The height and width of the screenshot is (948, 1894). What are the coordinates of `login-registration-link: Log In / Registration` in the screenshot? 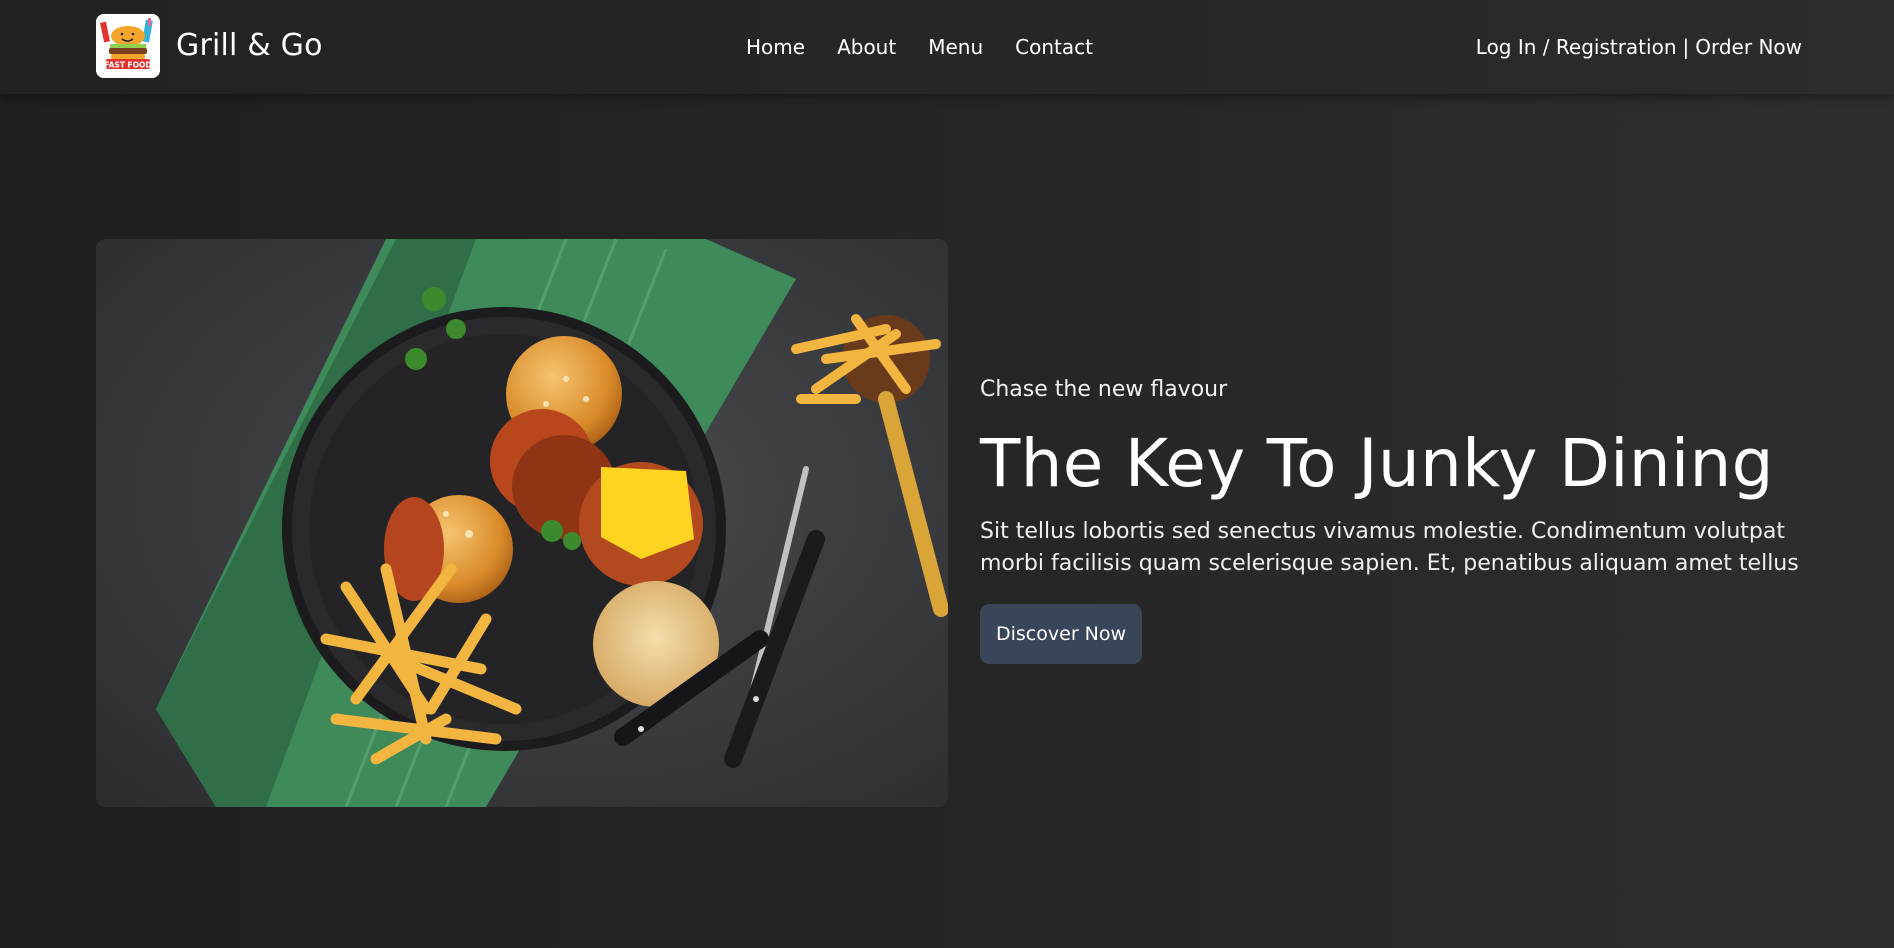 It's located at (1576, 47).